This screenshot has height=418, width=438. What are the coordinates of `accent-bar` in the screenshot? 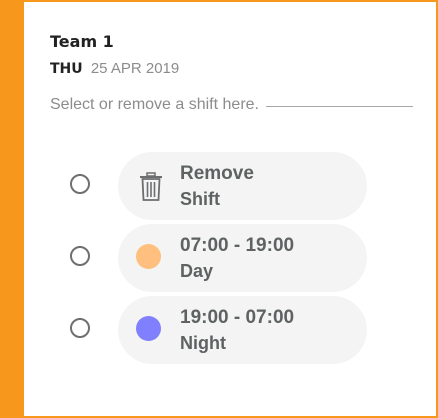 It's located at (12, 209).